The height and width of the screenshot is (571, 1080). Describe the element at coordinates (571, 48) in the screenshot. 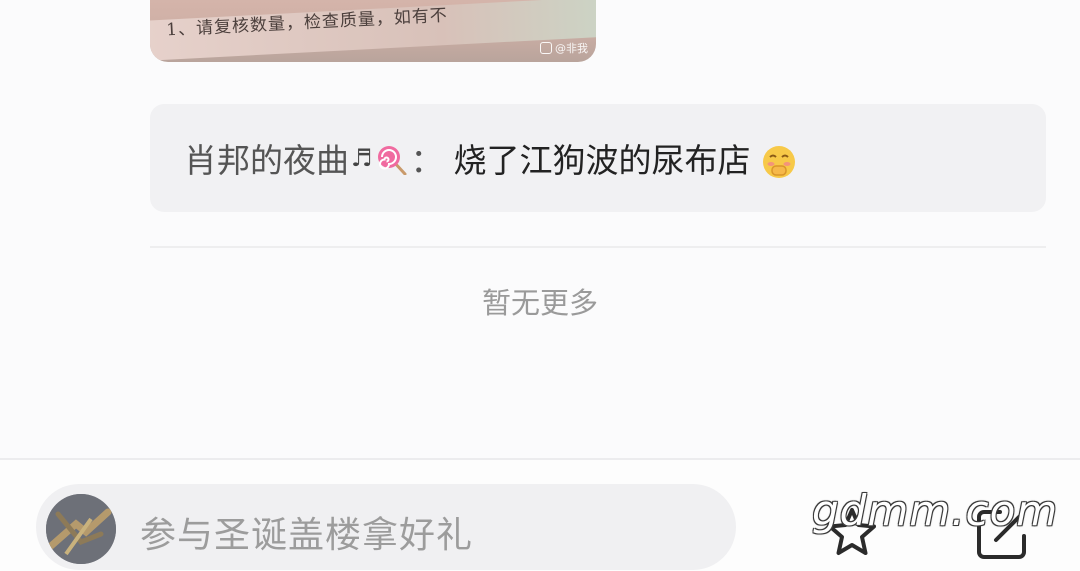

I see `image-watermark-text: @非我` at that location.